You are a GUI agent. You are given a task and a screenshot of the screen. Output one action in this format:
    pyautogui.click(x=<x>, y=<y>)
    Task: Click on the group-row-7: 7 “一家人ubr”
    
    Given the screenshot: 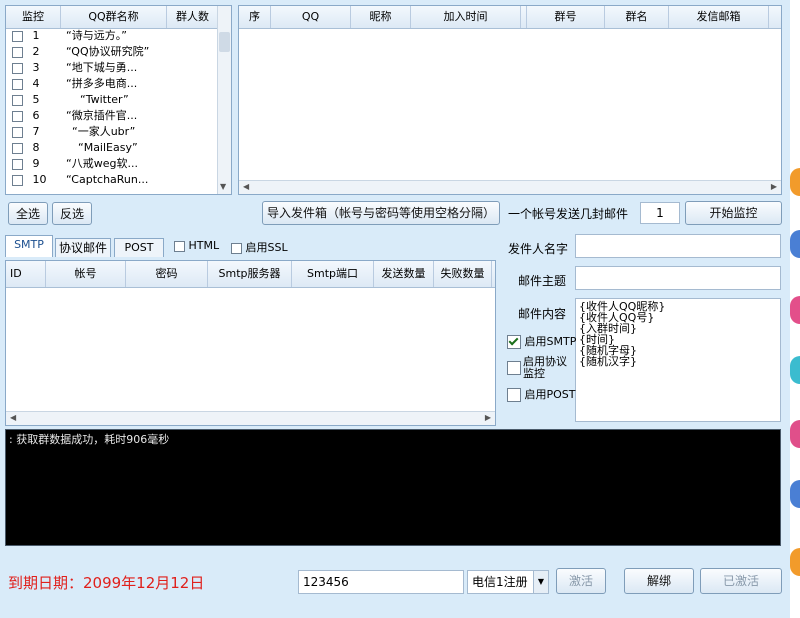 What is the action you would take?
    pyautogui.click(x=70, y=132)
    